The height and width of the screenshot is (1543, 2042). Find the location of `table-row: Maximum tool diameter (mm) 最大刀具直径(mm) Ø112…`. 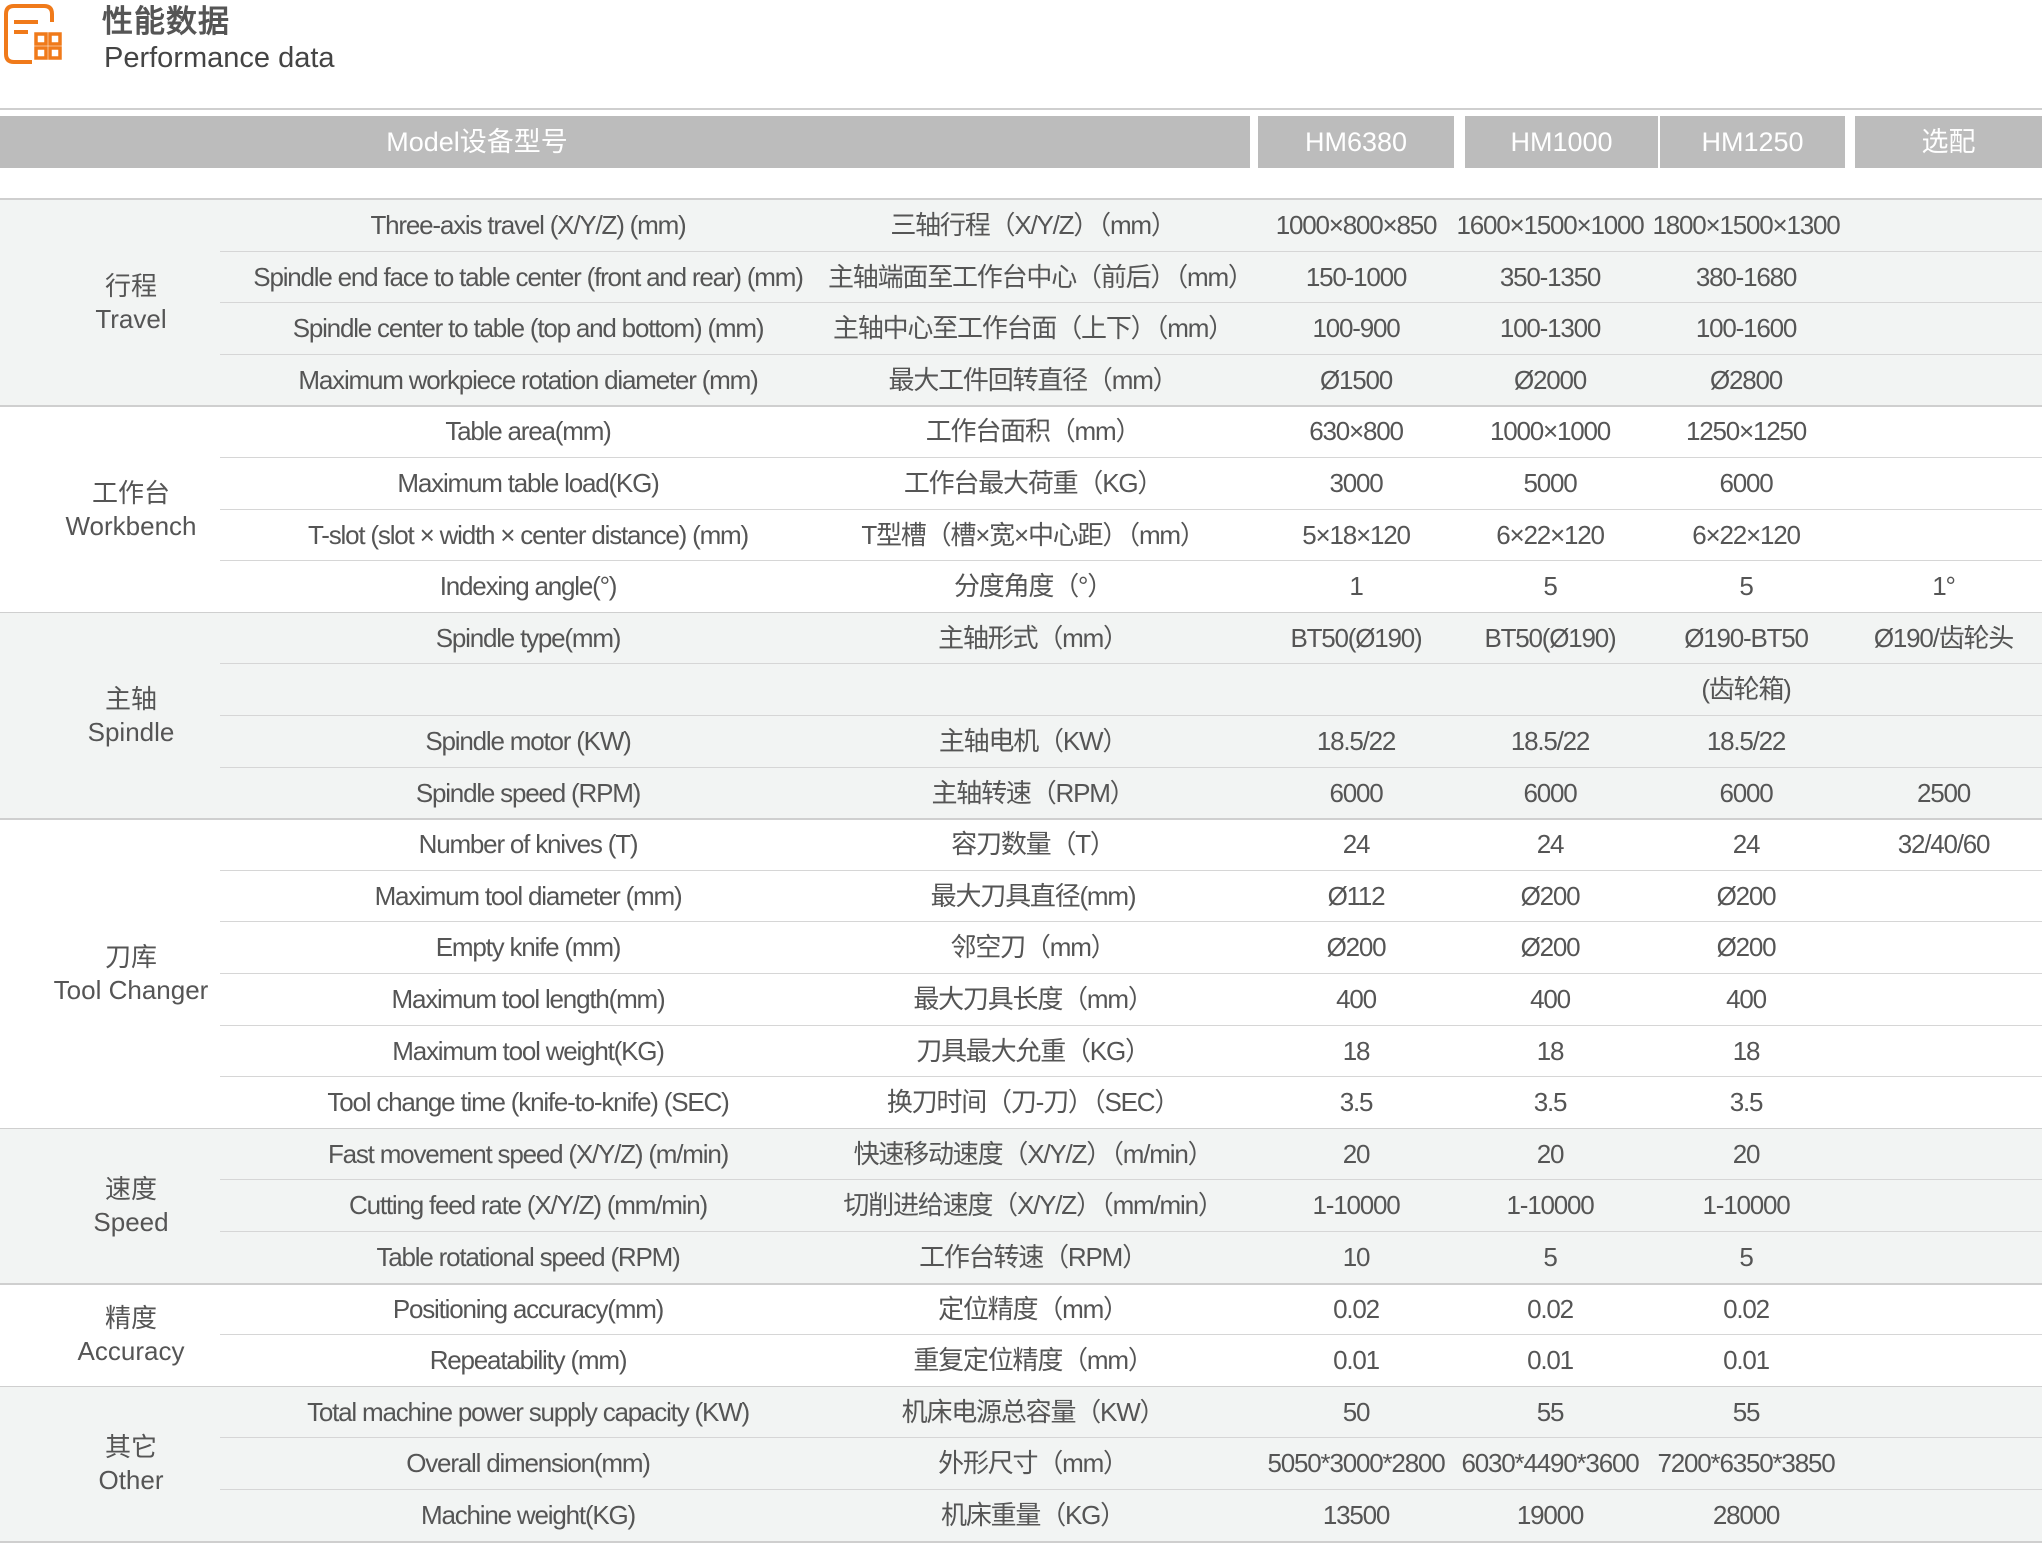

table-row: Maximum tool diameter (mm) 最大刀具直径(mm) Ø112… is located at coordinates (1021, 897).